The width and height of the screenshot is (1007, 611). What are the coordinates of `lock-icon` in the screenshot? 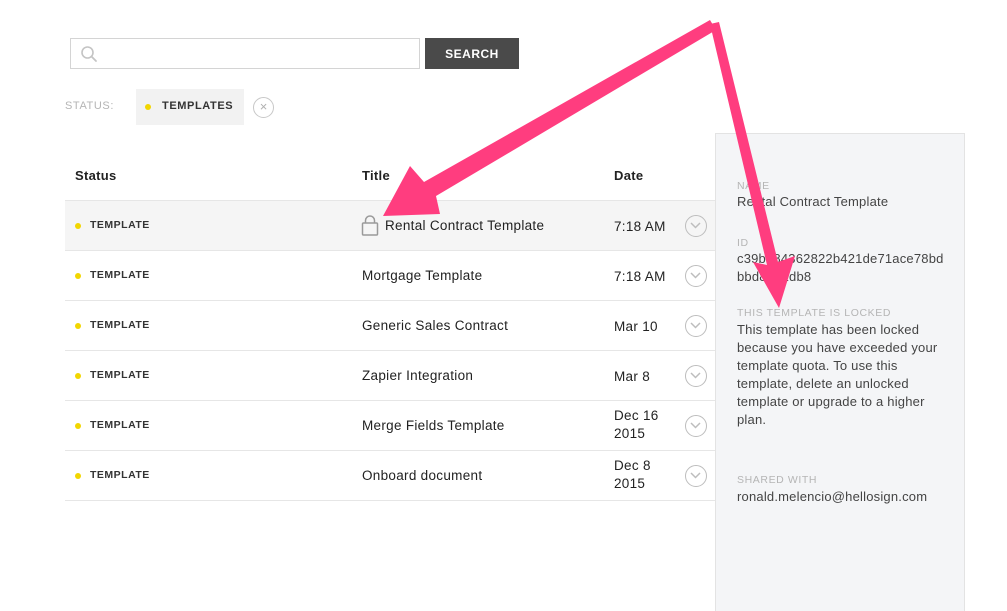 It's located at (370, 225).